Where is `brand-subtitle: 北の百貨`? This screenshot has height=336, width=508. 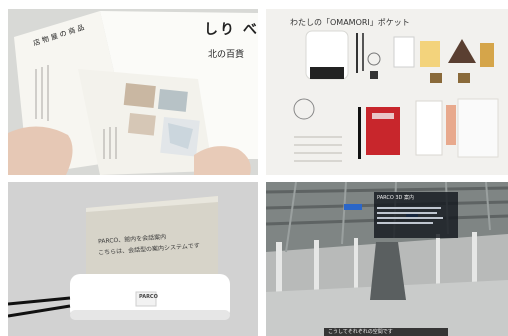 brand-subtitle: 北の百貨 is located at coordinates (226, 55).